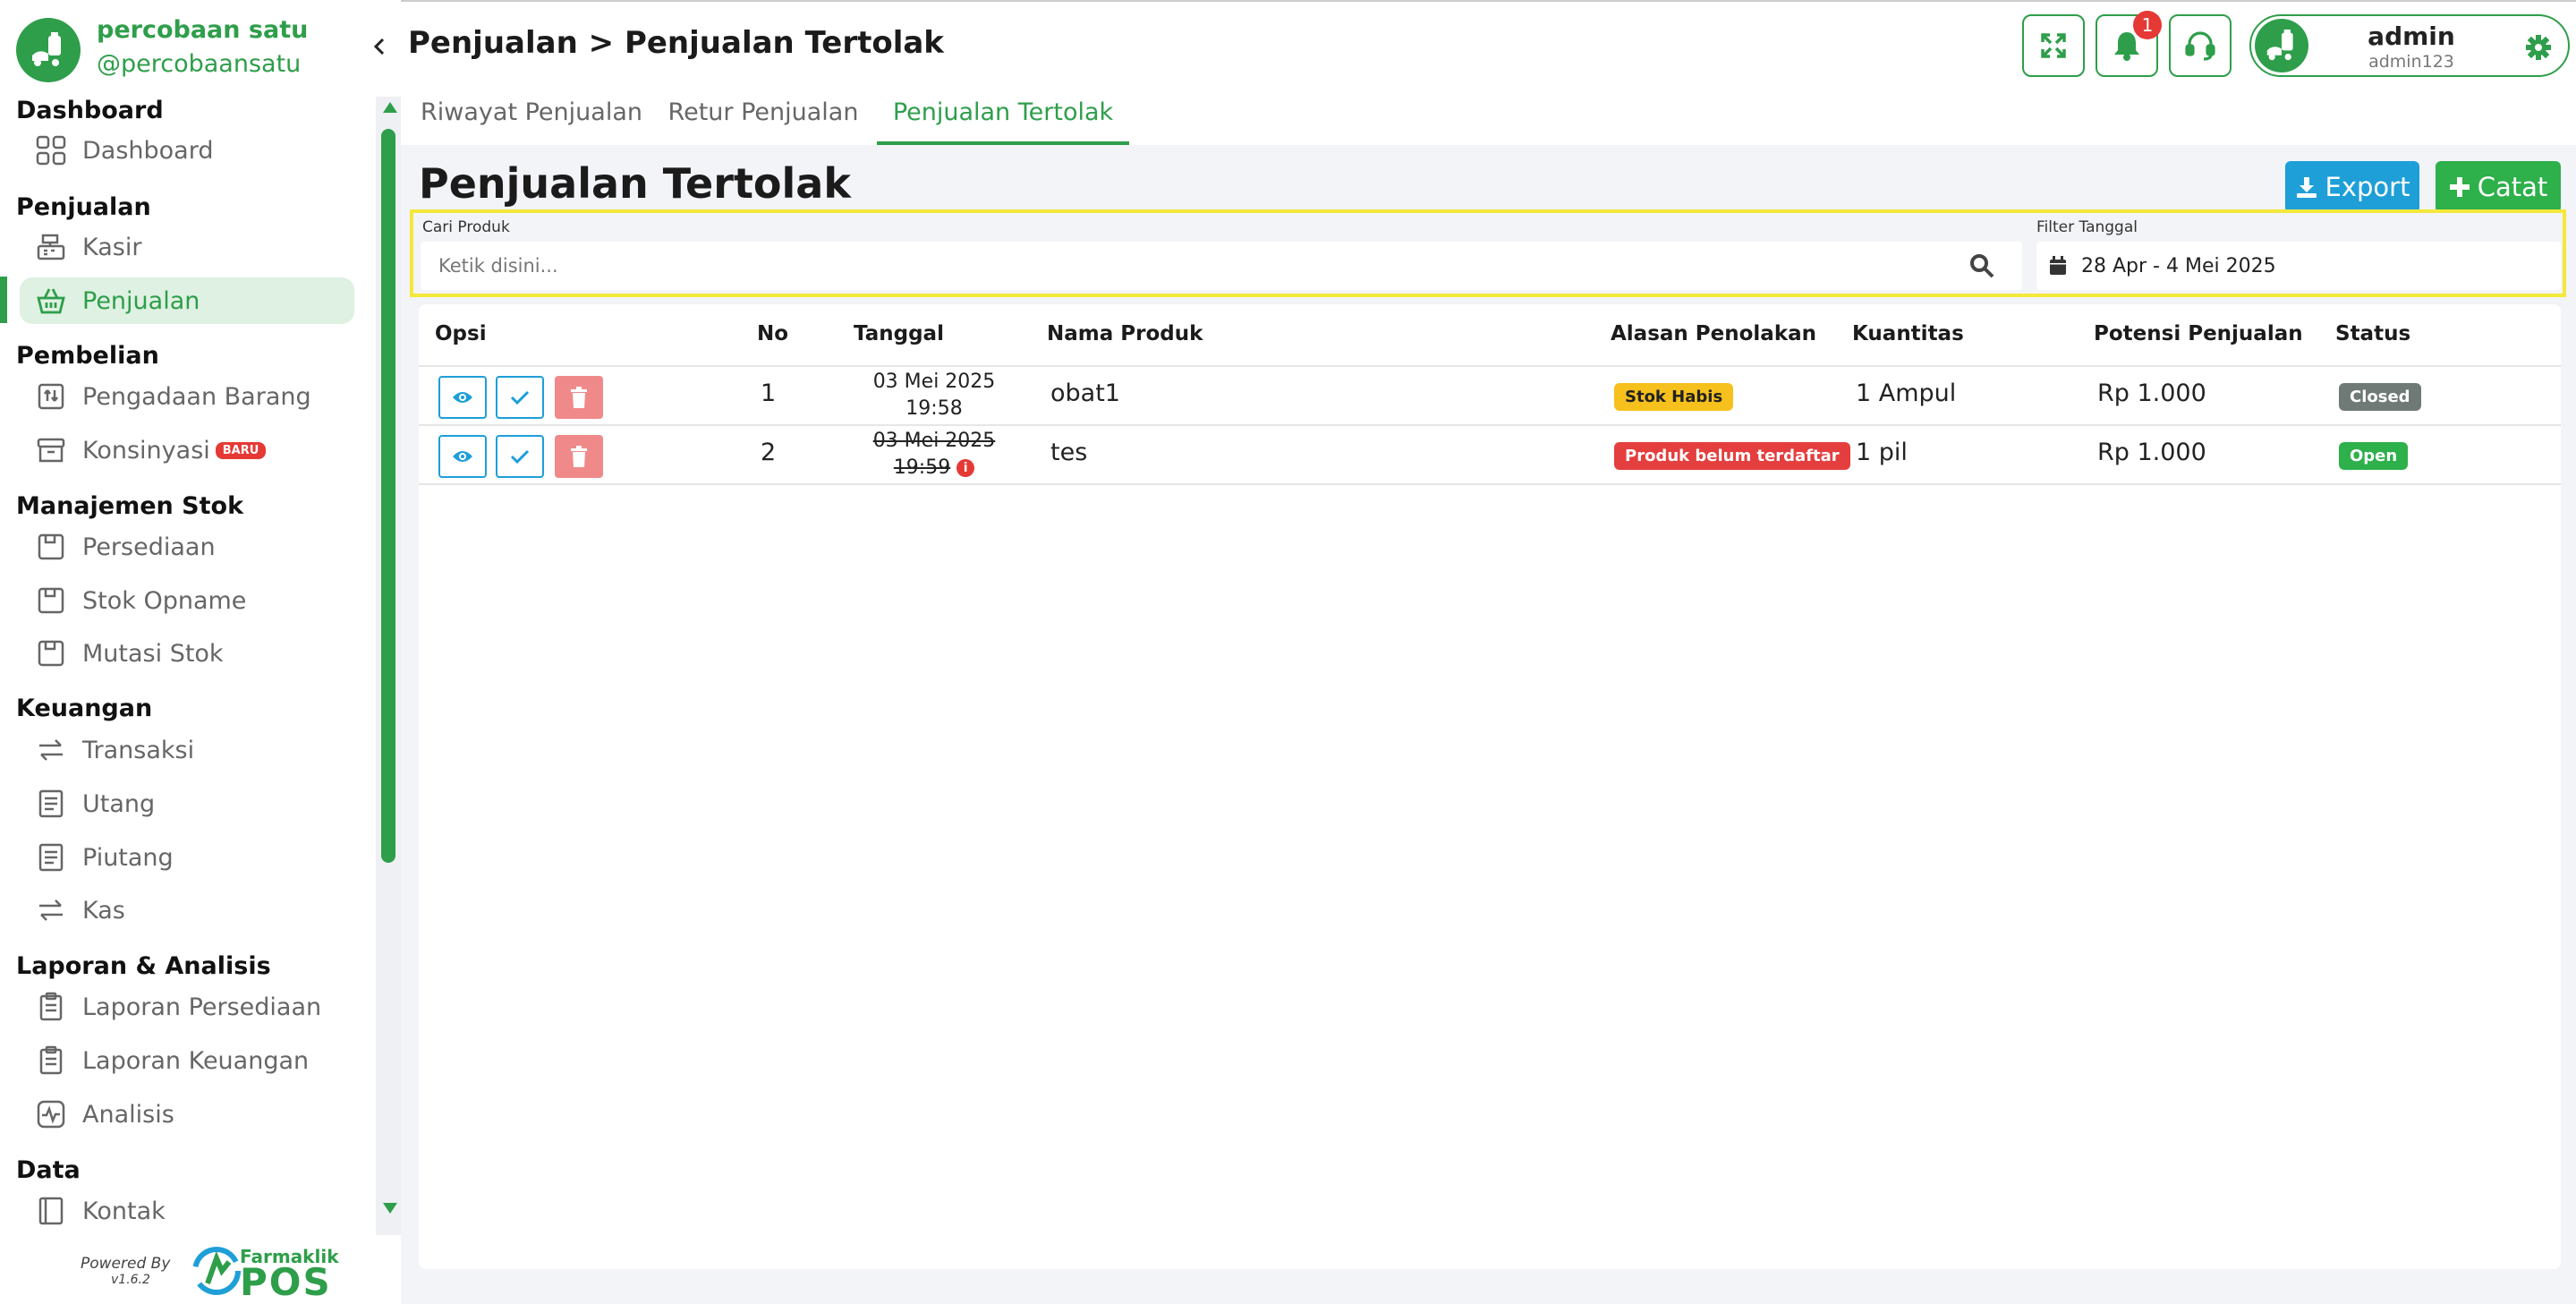 This screenshot has height=1304, width=2576. I want to click on tab-riwayat-penjualan: Riwayat Penjualan, so click(531, 121).